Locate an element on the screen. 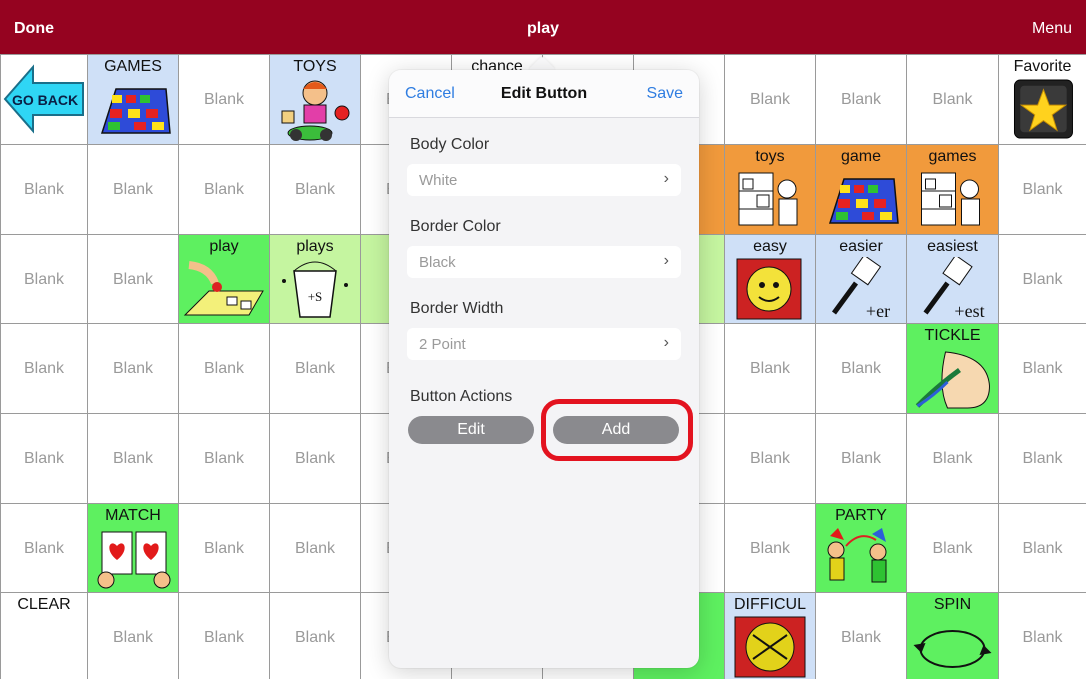  grid-button-party: PARTY is located at coordinates (861, 548).